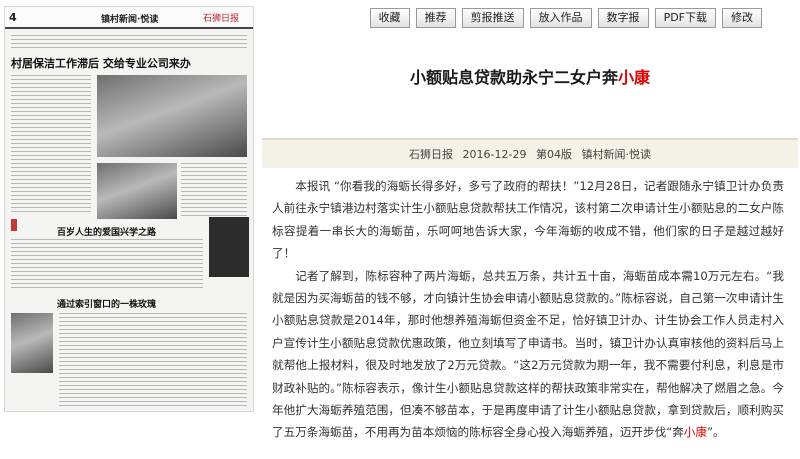 The image size is (800, 459). I want to click on article-section: 镇村新闻·悦读, so click(616, 154).